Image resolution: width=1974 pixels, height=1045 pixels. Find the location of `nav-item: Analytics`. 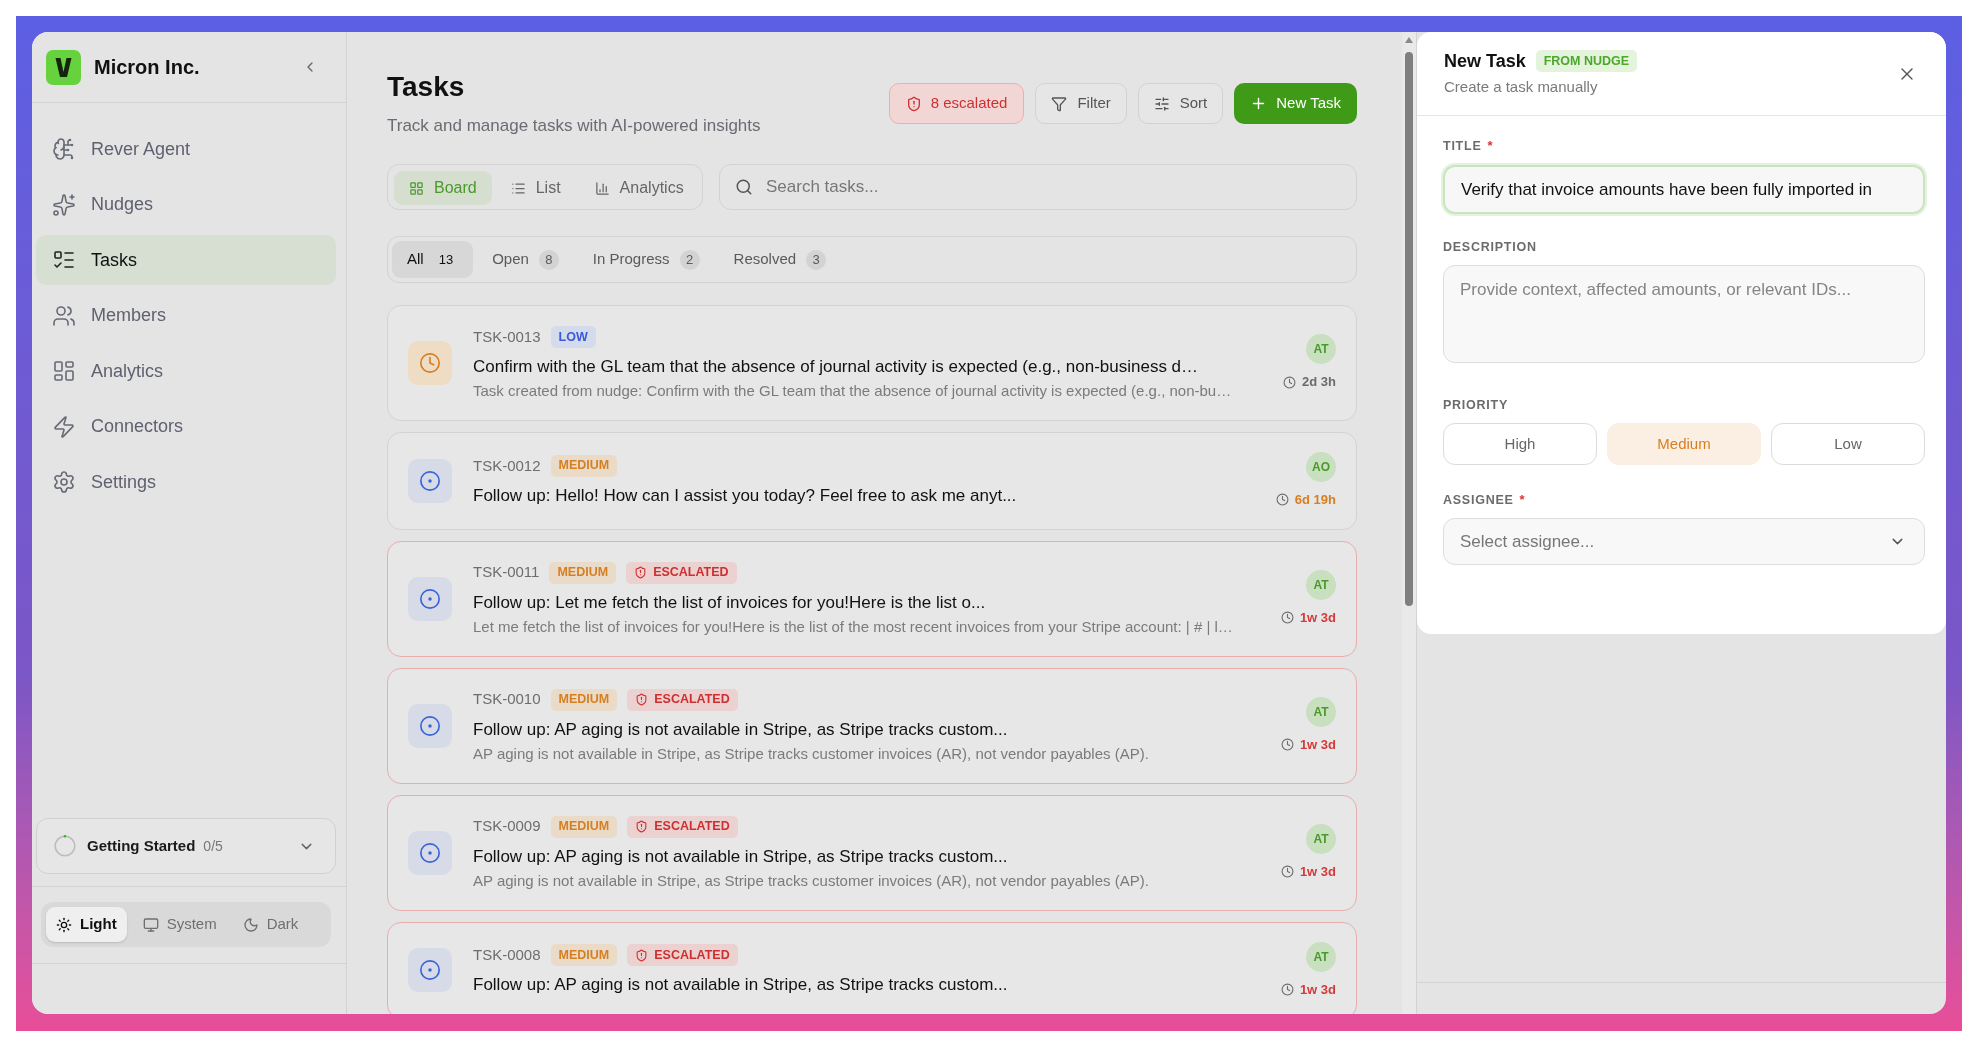

nav-item: Analytics is located at coordinates (186, 371).